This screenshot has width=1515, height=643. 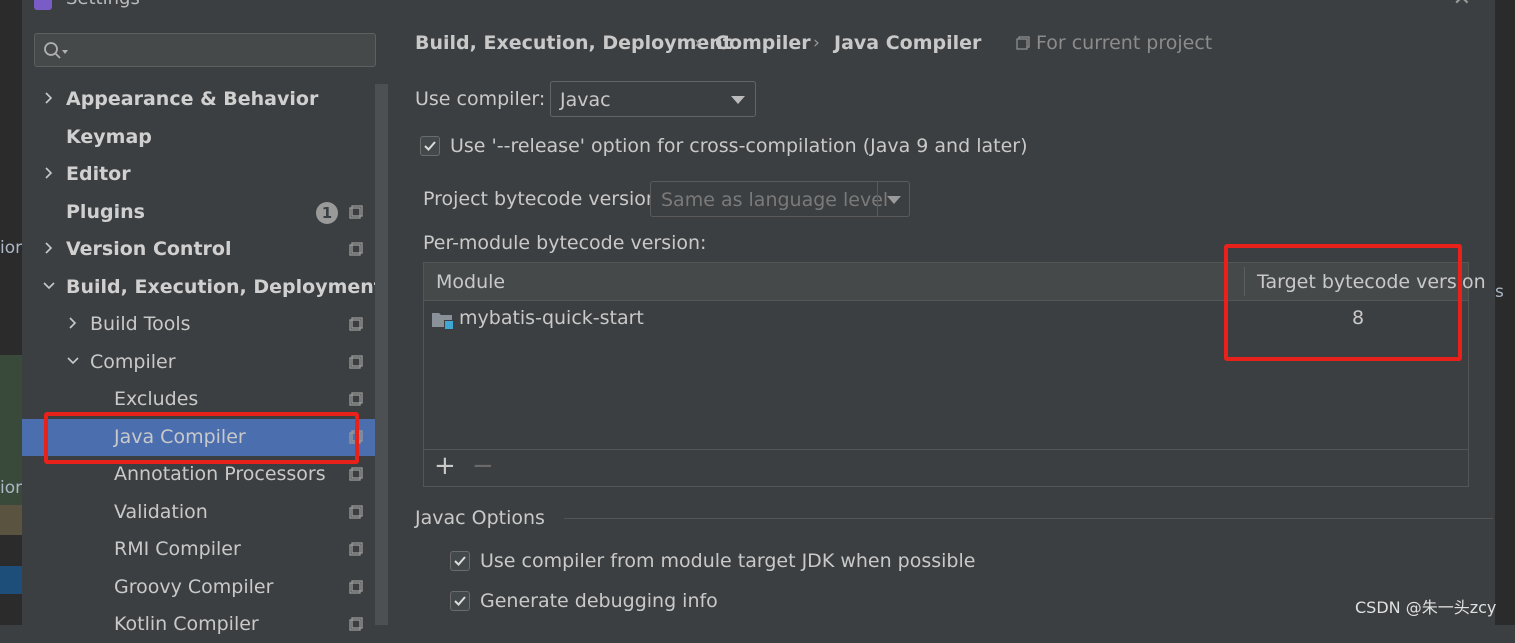 What do you see at coordinates (149, 249) in the screenshot?
I see `tree-item-label: Version Control` at bounding box center [149, 249].